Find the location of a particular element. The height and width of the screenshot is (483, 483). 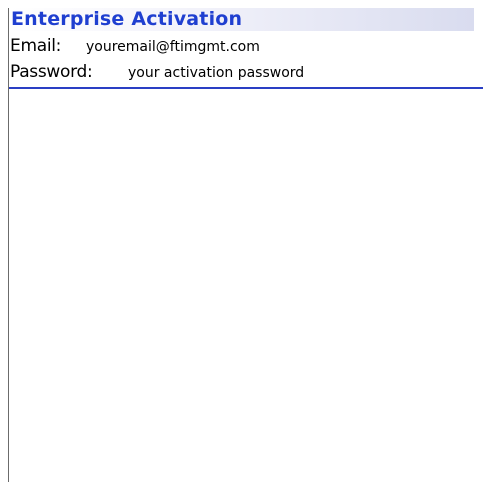

left-border is located at coordinates (8, 245).